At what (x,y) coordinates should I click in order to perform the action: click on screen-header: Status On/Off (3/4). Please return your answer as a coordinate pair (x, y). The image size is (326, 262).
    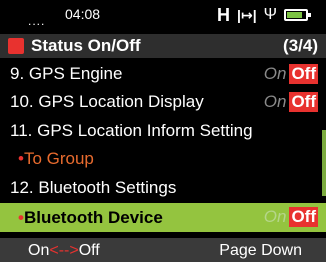
    Looking at the image, I should click on (163, 46).